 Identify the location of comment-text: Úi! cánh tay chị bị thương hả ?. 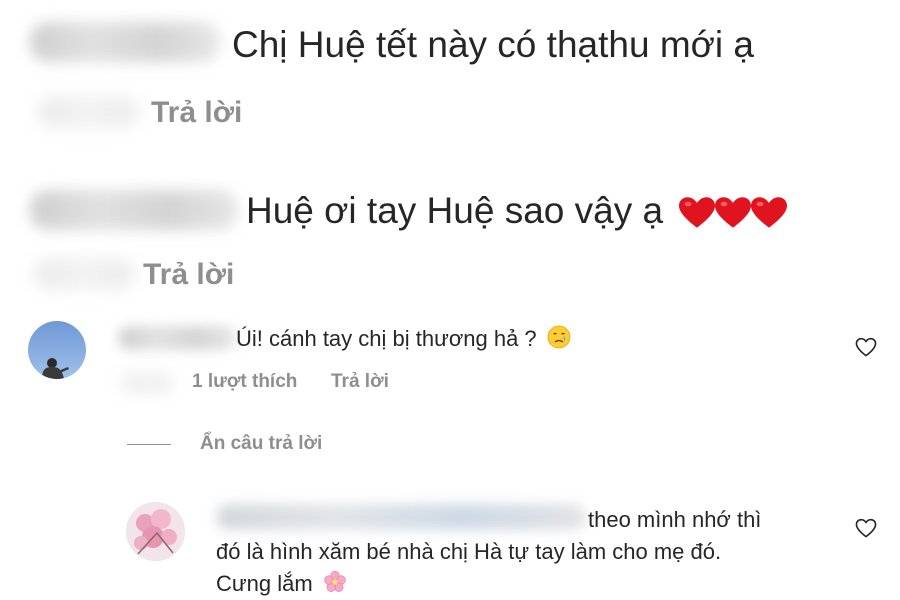
(403, 340).